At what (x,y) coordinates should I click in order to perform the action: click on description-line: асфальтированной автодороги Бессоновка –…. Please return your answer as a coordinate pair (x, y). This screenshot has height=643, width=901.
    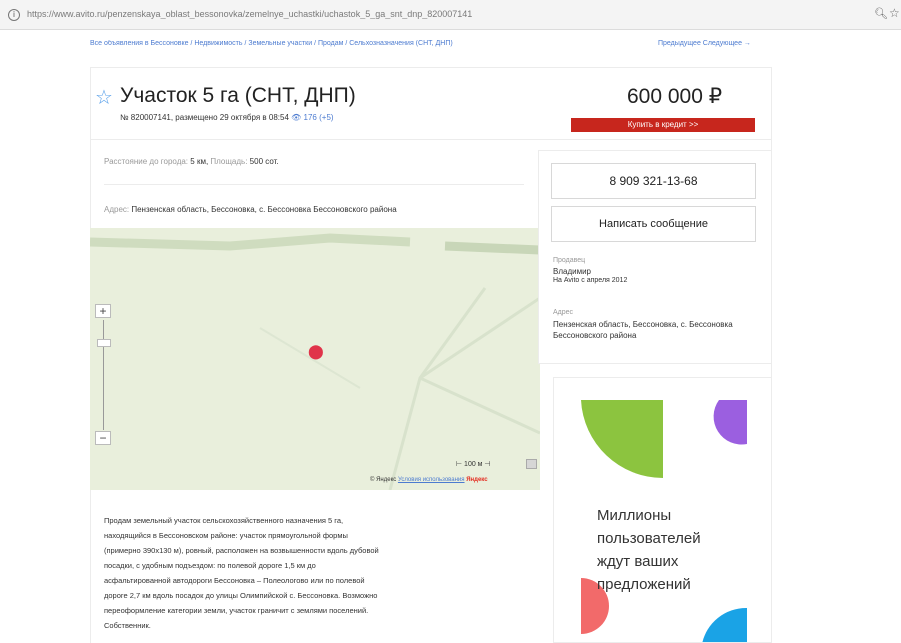
    Looking at the image, I should click on (234, 580).